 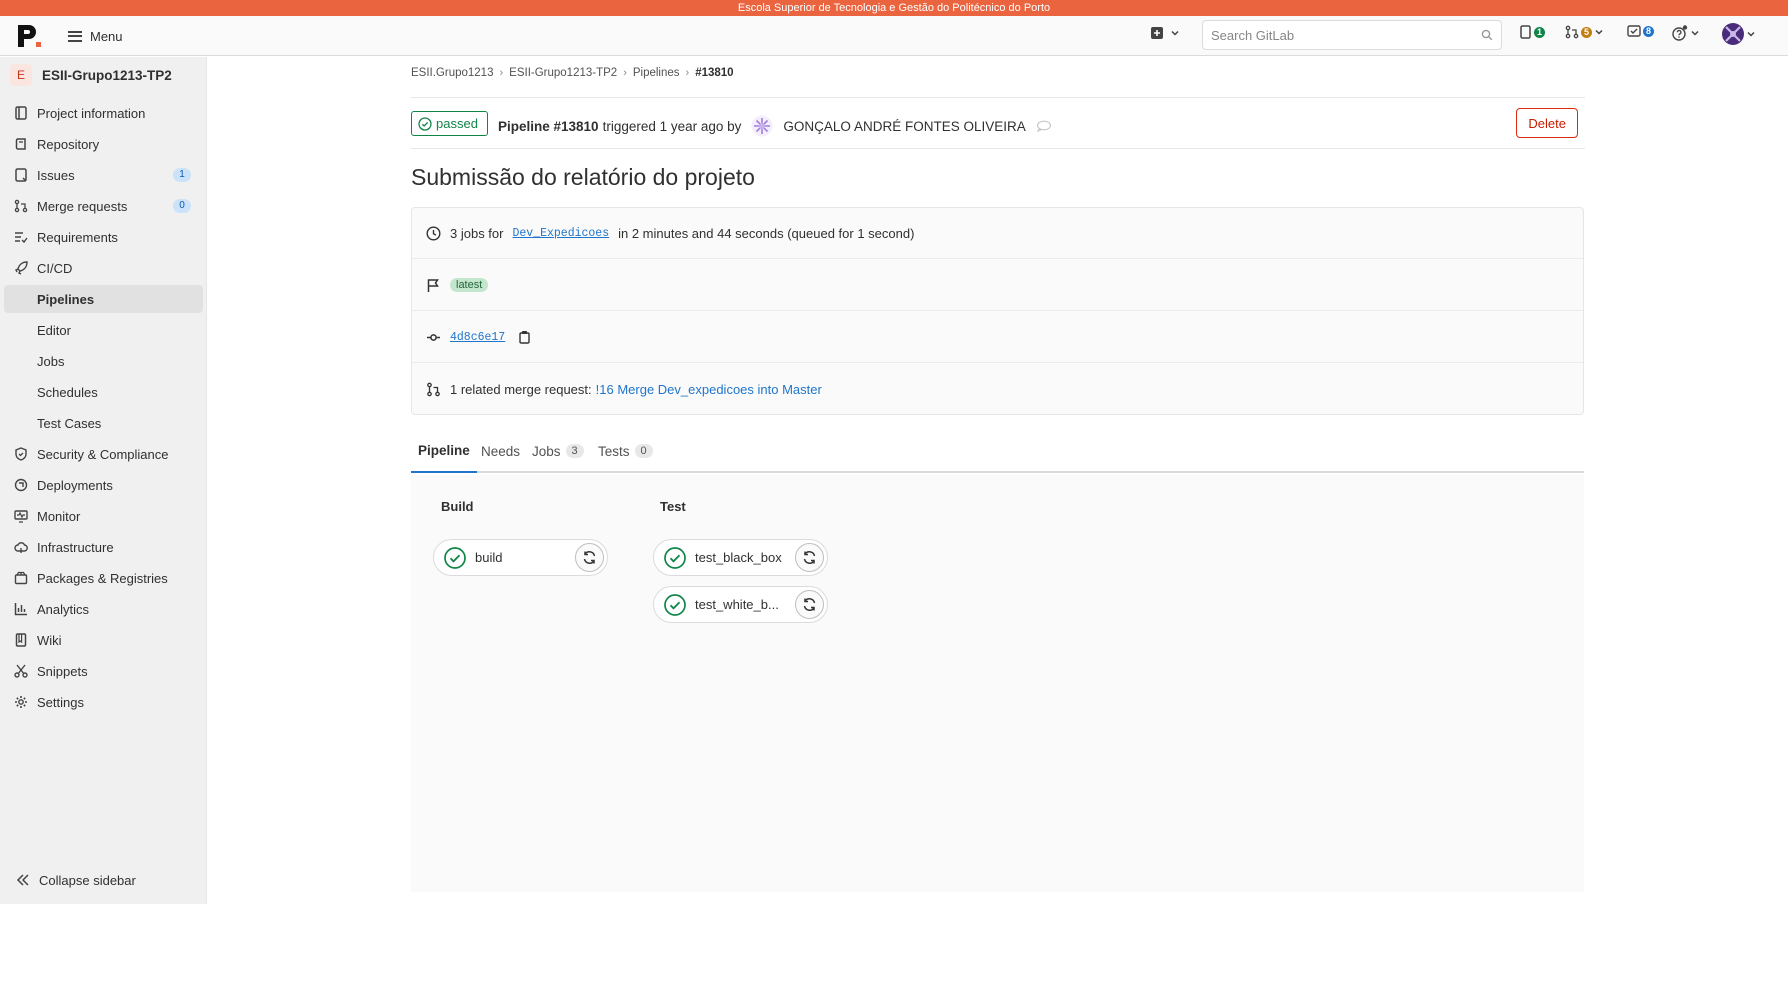 What do you see at coordinates (433, 285) in the screenshot?
I see `flag-icon` at bounding box center [433, 285].